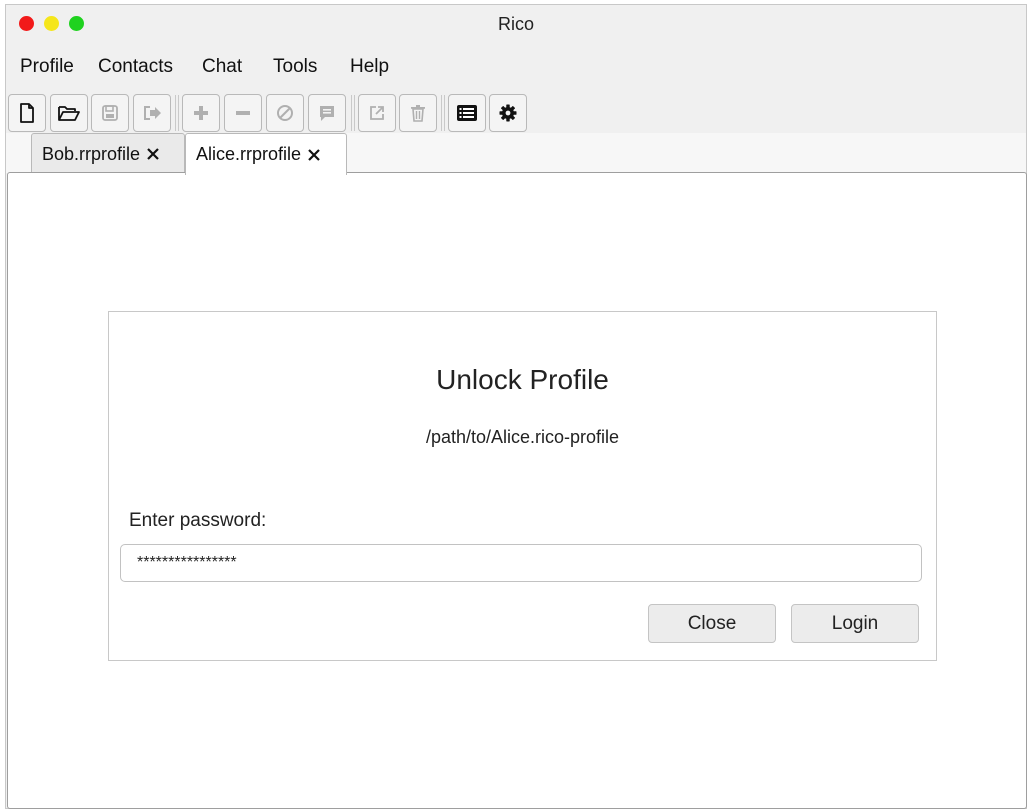 The height and width of the screenshot is (812, 1031). I want to click on plus-icon, so click(201, 113).